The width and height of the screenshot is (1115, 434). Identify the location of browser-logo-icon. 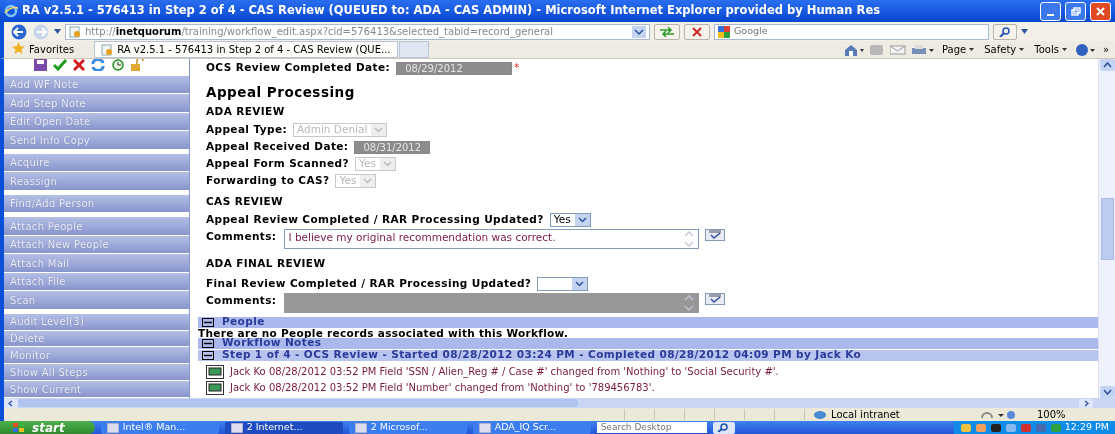
(11, 11).